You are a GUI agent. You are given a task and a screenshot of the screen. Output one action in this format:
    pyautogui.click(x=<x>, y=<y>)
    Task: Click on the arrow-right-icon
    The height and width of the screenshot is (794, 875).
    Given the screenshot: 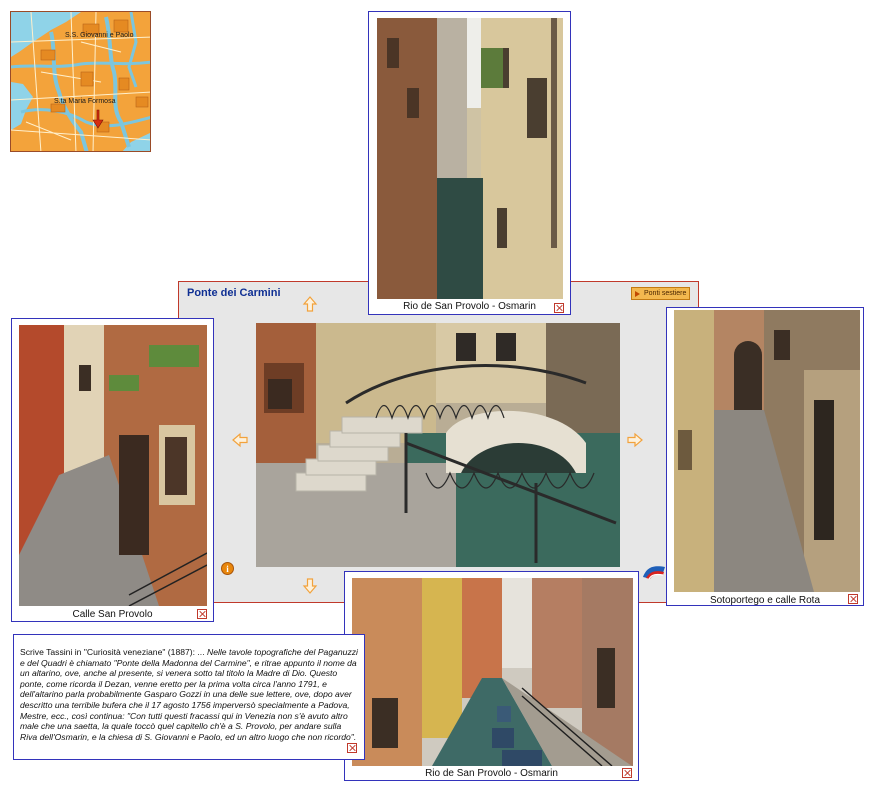 What is the action you would take?
    pyautogui.click(x=635, y=440)
    